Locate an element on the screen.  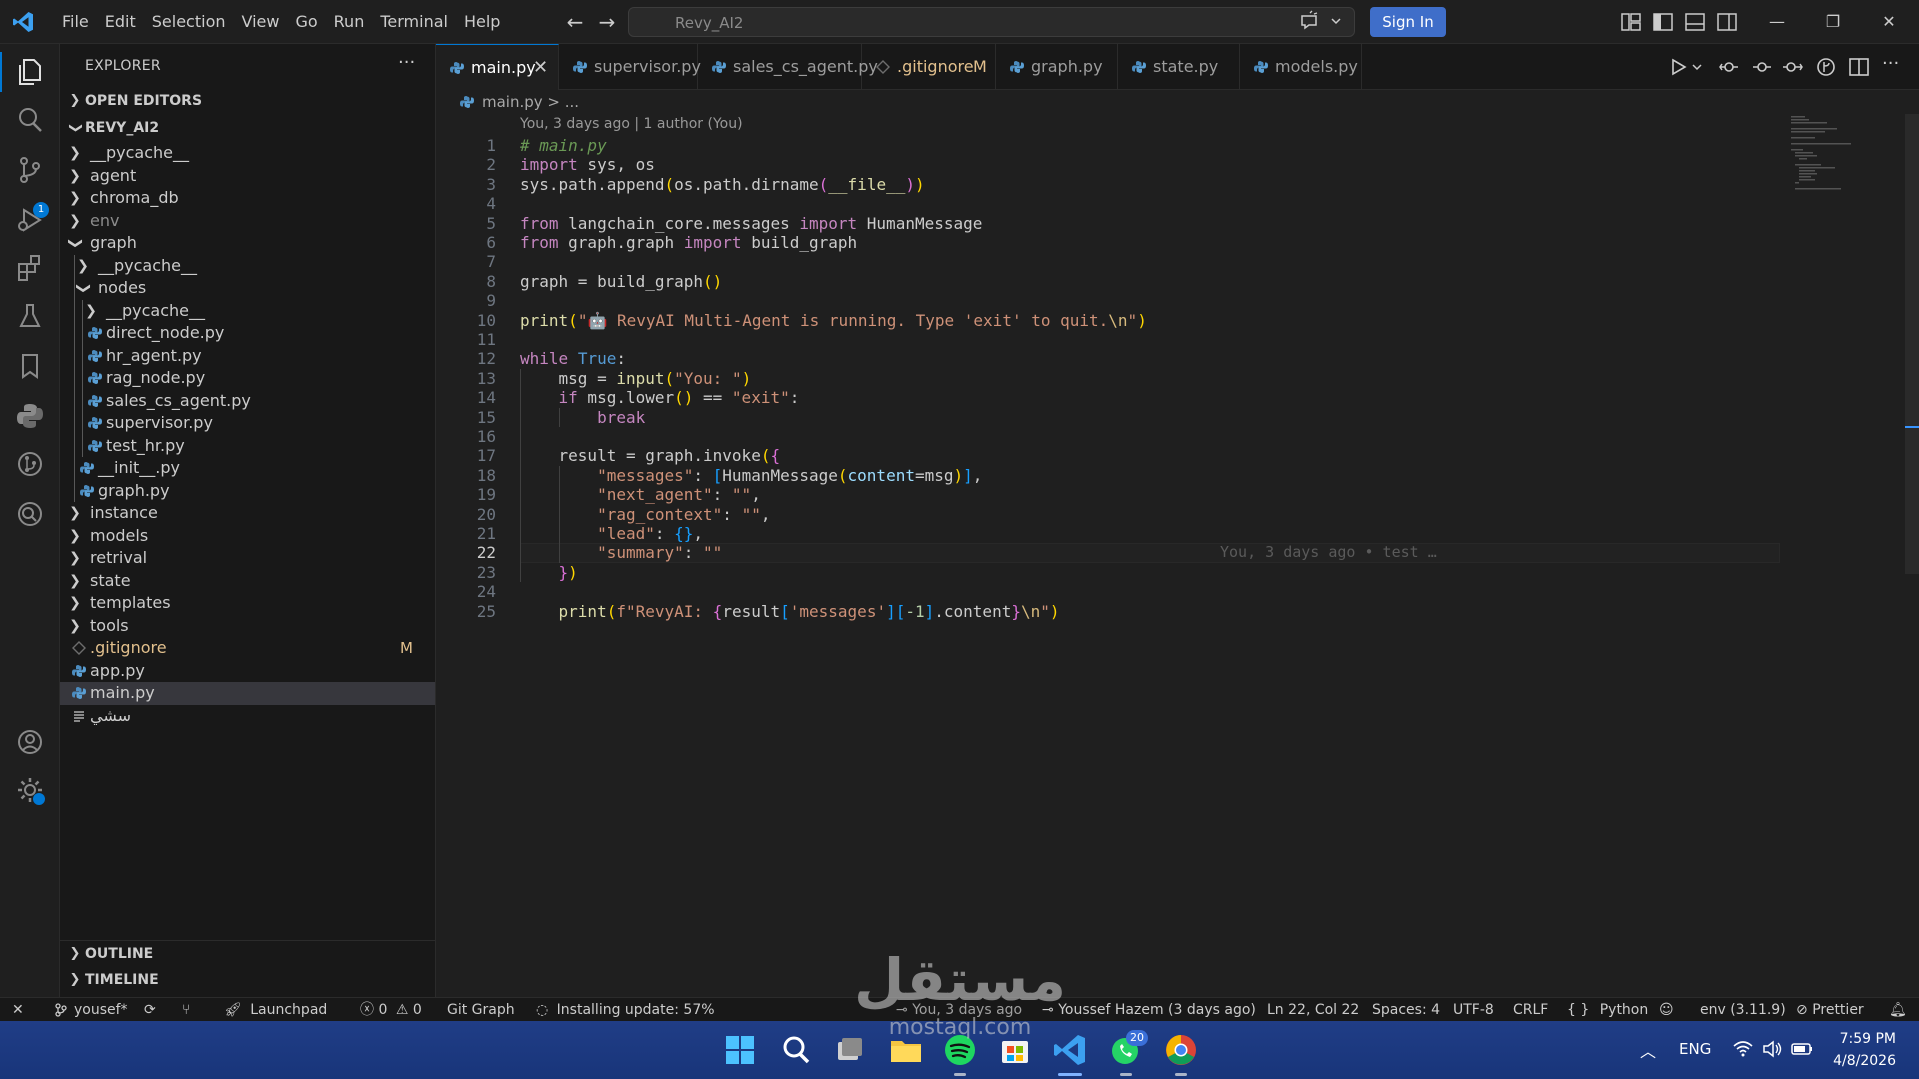
more-editor-actions-icon: ··· is located at coordinates (1893, 63).